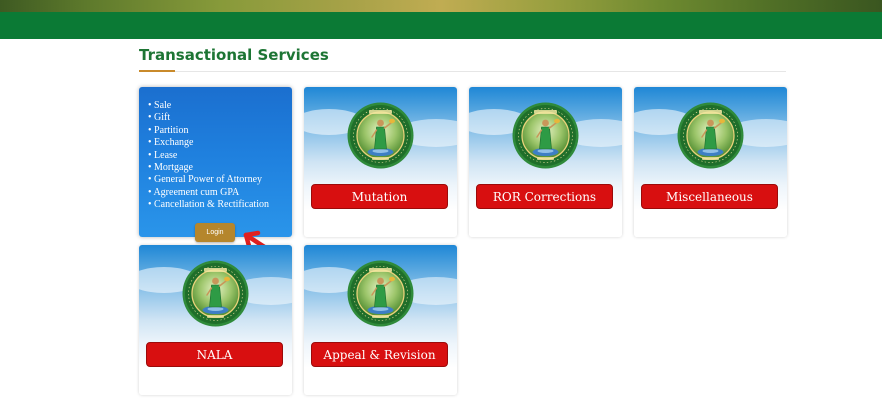  I want to click on ror-corrections-card: ROR Corrections, so click(545, 162).